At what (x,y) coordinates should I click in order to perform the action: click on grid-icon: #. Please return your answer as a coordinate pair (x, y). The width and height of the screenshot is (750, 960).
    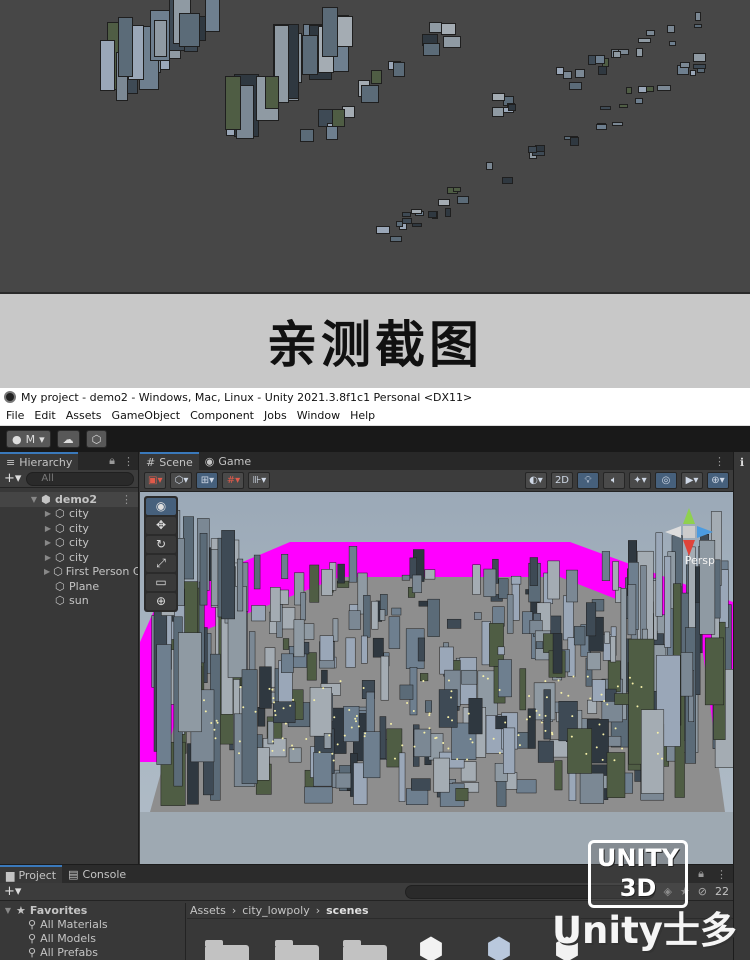
    Looking at the image, I should click on (151, 462).